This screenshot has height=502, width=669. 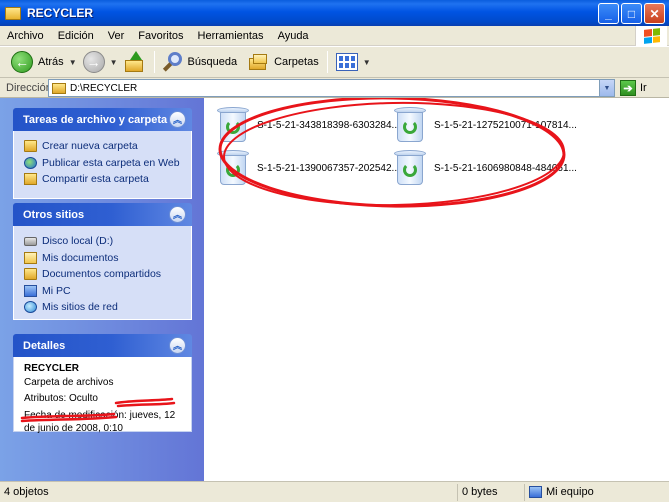 I want to click on status-location-cell: Mi equipo, so click(x=596, y=492).